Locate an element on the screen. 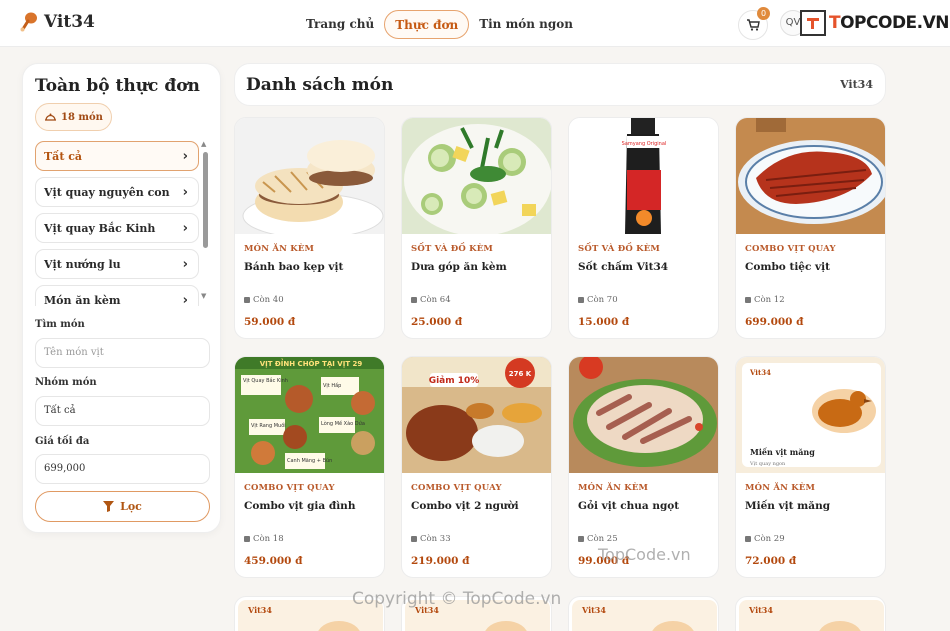 The height and width of the screenshot is (631, 950). category-item-whole-roast: Vịt quay nguyên con › is located at coordinates (117, 192).